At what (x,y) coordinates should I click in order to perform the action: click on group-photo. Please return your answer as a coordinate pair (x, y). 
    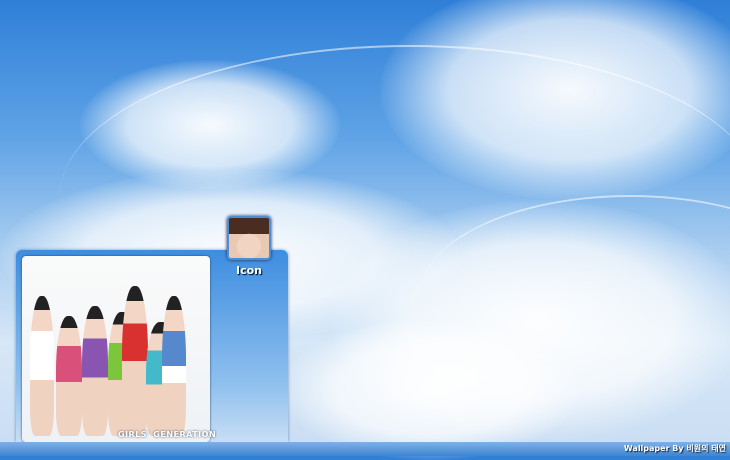
    Looking at the image, I should click on (116, 349).